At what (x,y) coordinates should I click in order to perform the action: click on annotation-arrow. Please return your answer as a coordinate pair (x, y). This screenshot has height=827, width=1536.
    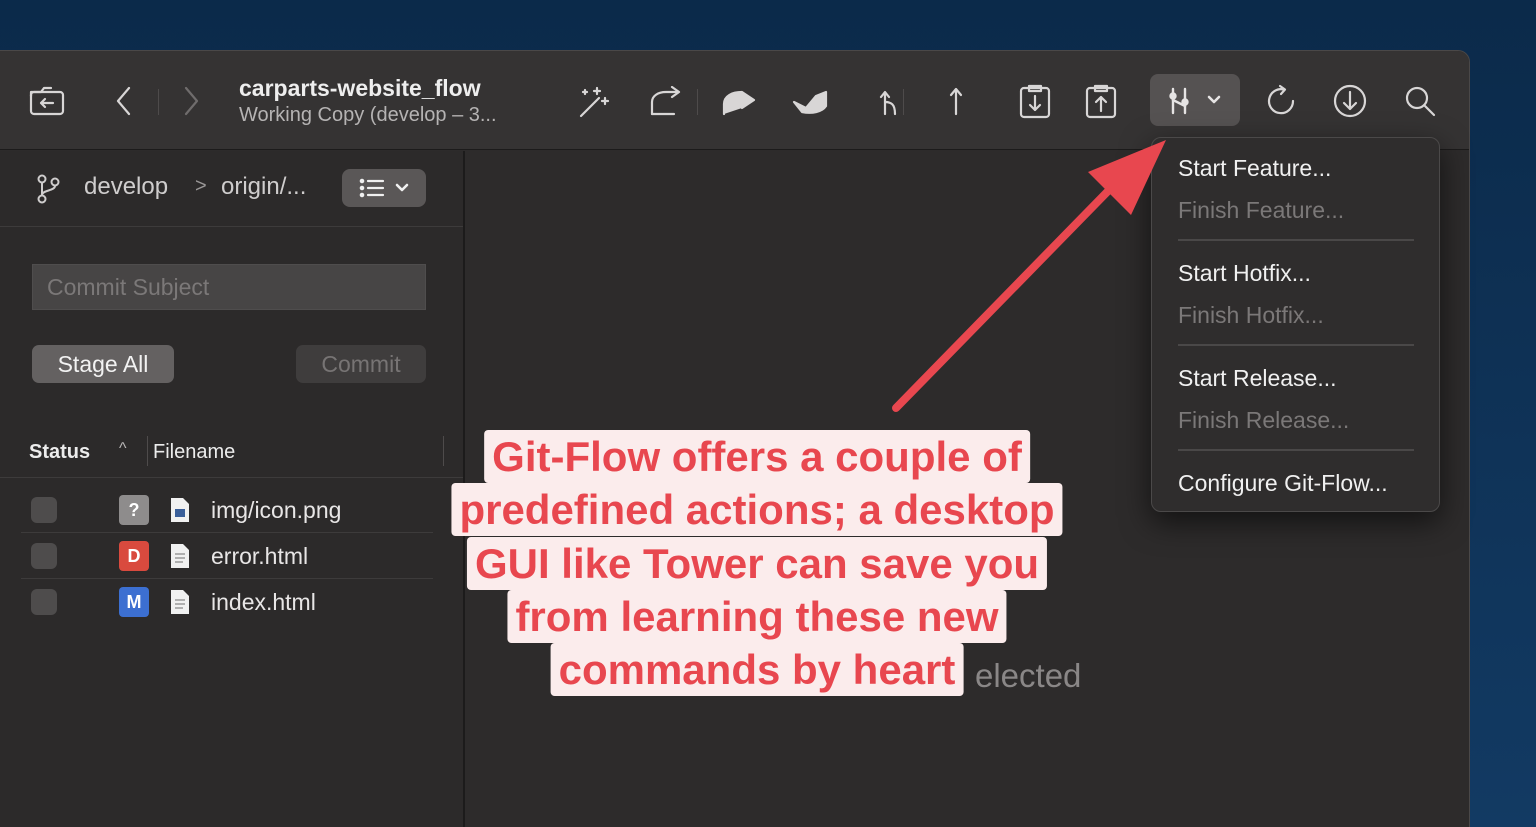
    Looking at the image, I should click on (1029, 276).